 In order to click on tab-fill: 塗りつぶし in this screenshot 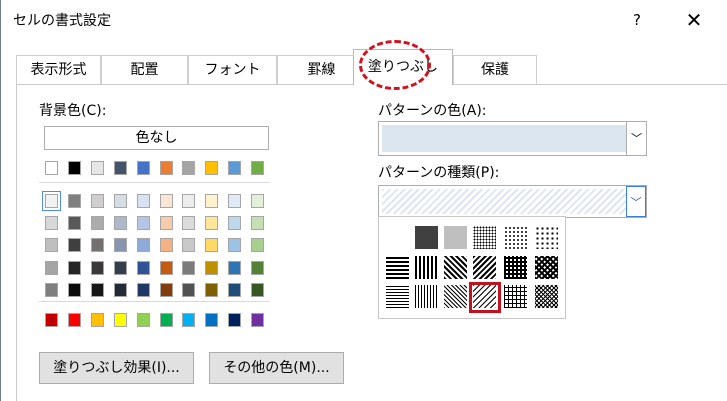, I will do `click(403, 67)`.